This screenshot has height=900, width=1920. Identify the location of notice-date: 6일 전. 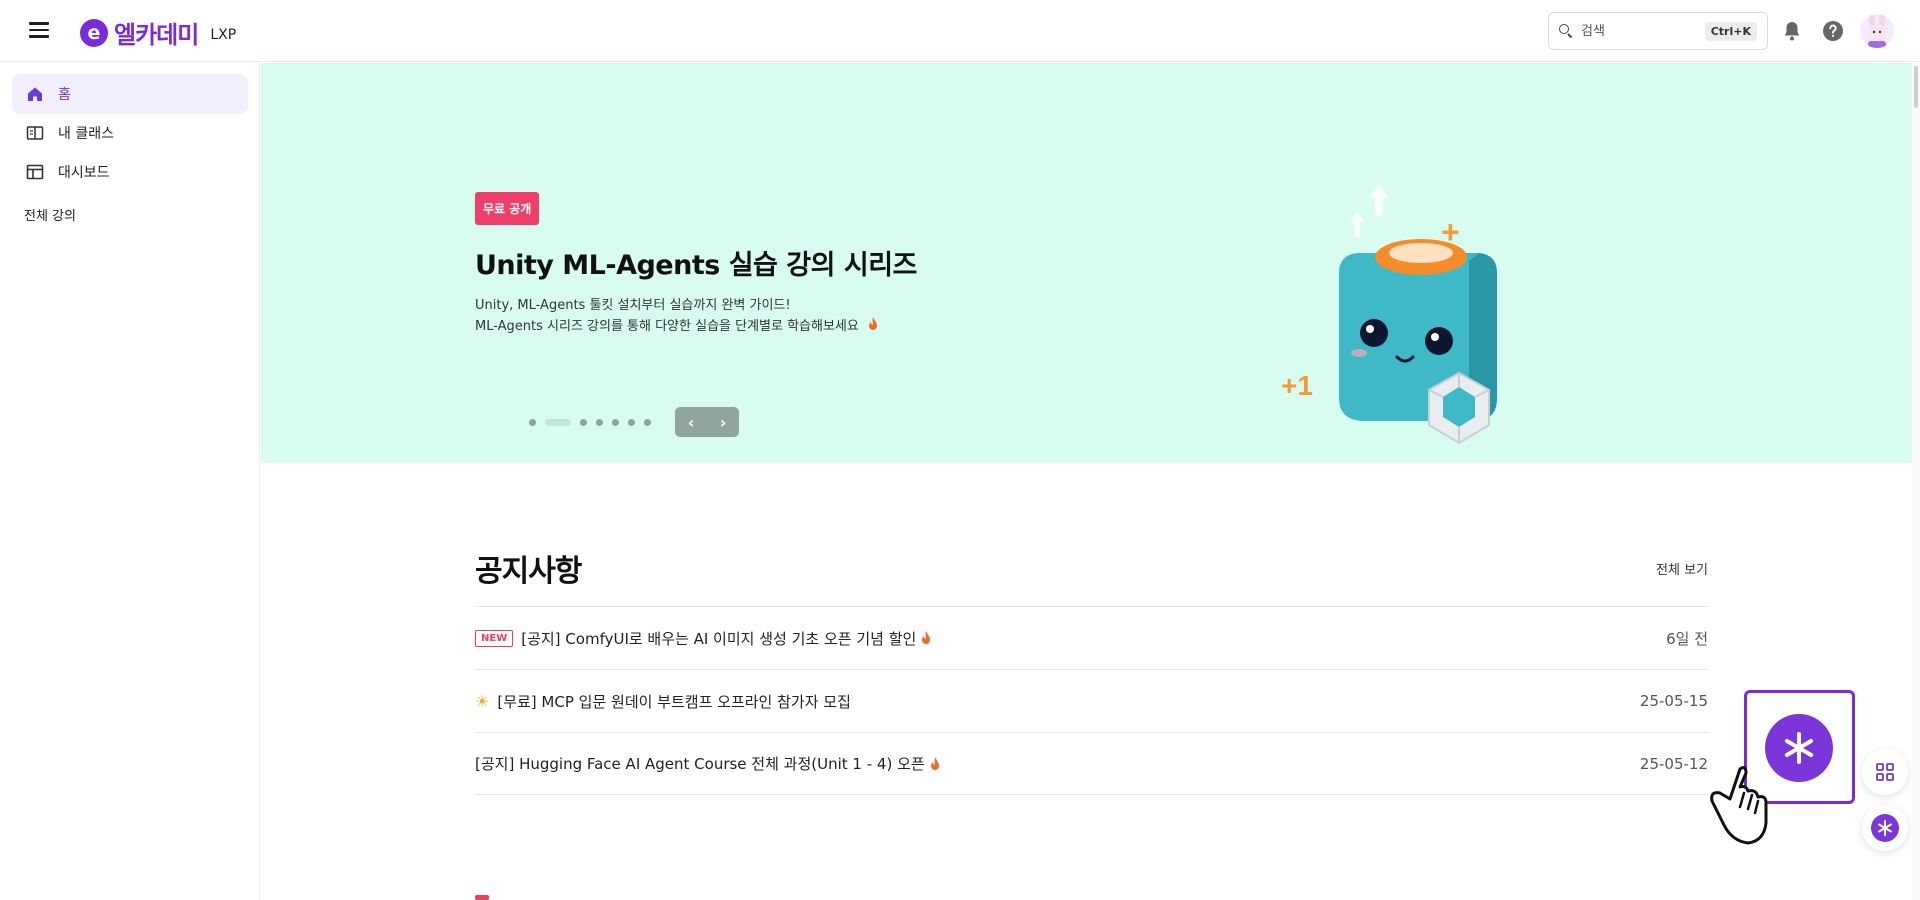
(1687, 638).